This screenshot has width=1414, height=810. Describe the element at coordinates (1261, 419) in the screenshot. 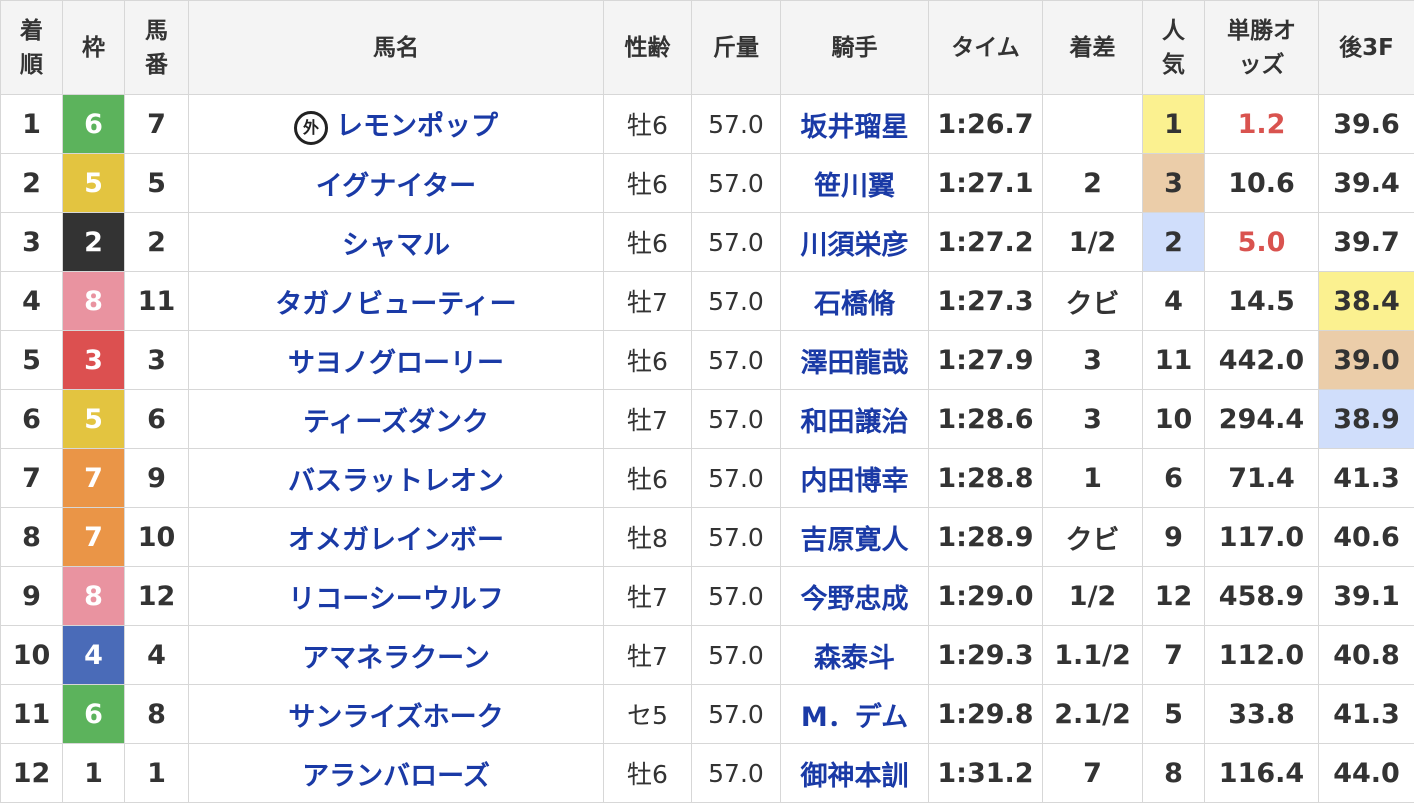

I see `cell-win-odds: 294.4` at that location.